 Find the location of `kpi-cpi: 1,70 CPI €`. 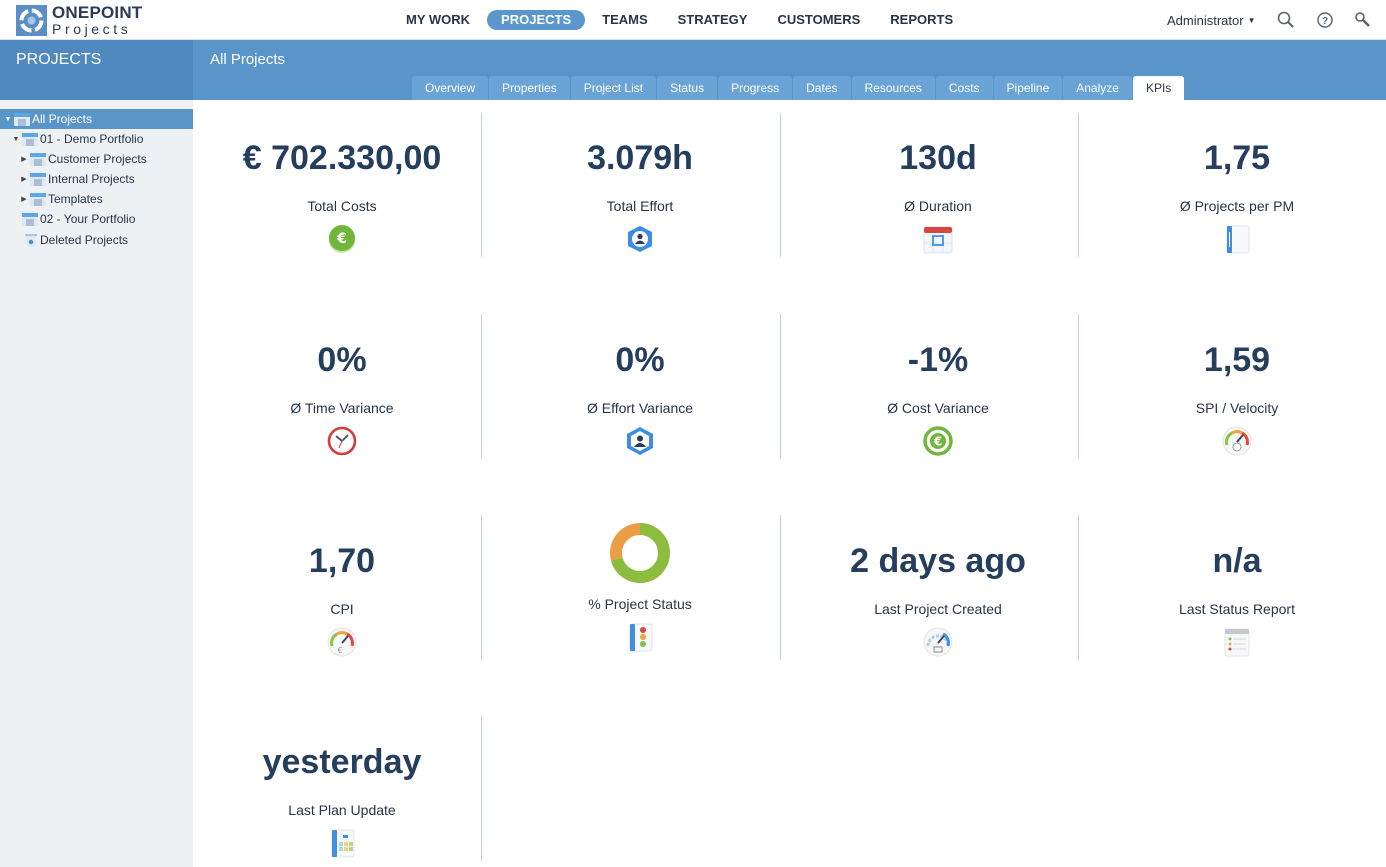

kpi-cpi: 1,70 CPI € is located at coordinates (342, 602).